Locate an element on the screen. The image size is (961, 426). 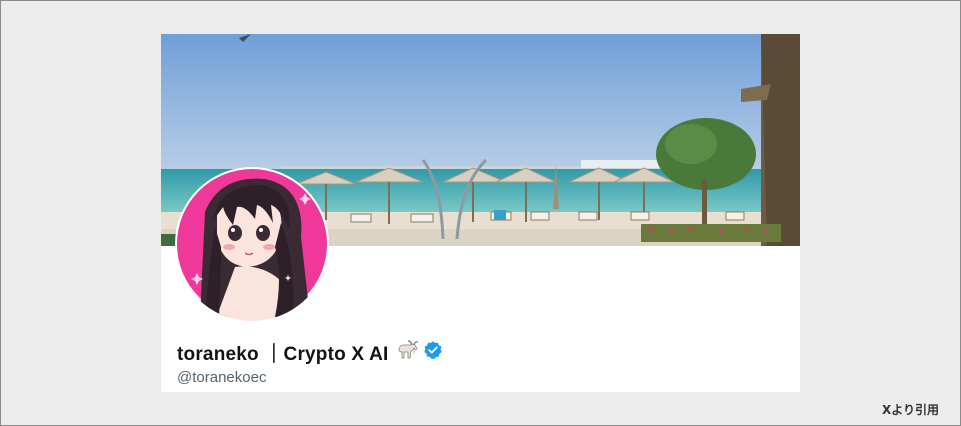
verified-badge-icon is located at coordinates (433, 352).